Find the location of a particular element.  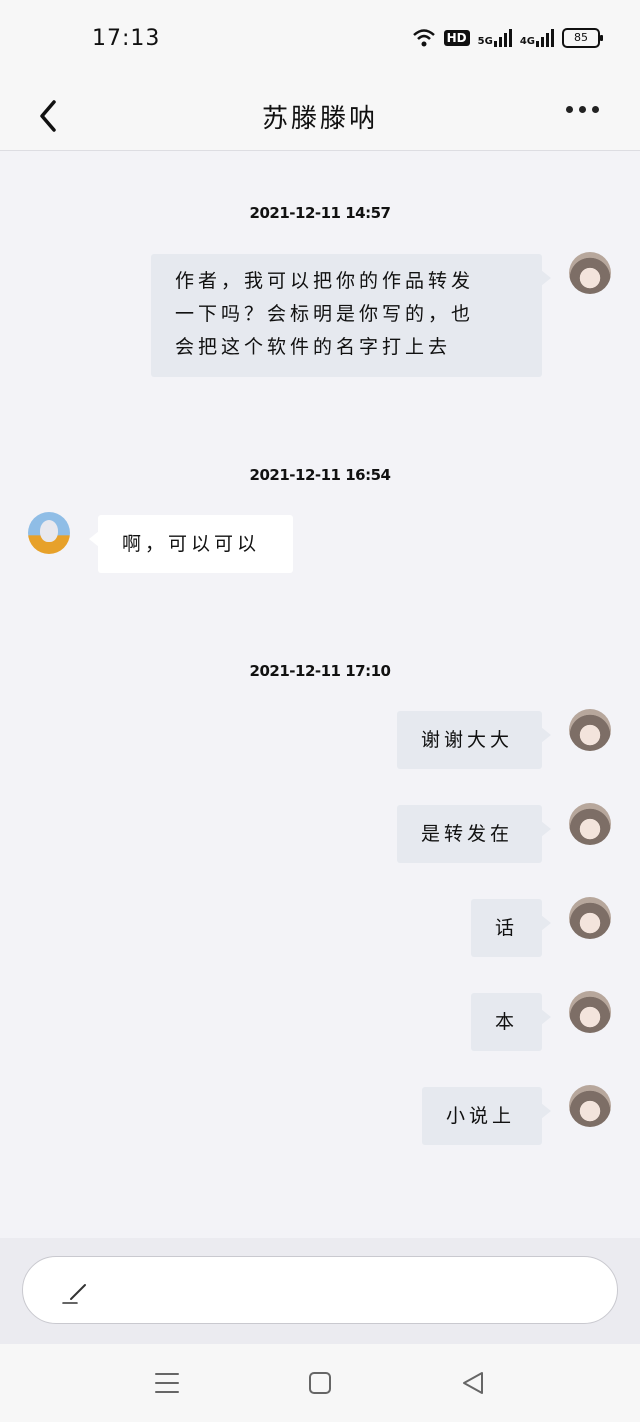

message-text: 小说上 is located at coordinates (481, 1116).